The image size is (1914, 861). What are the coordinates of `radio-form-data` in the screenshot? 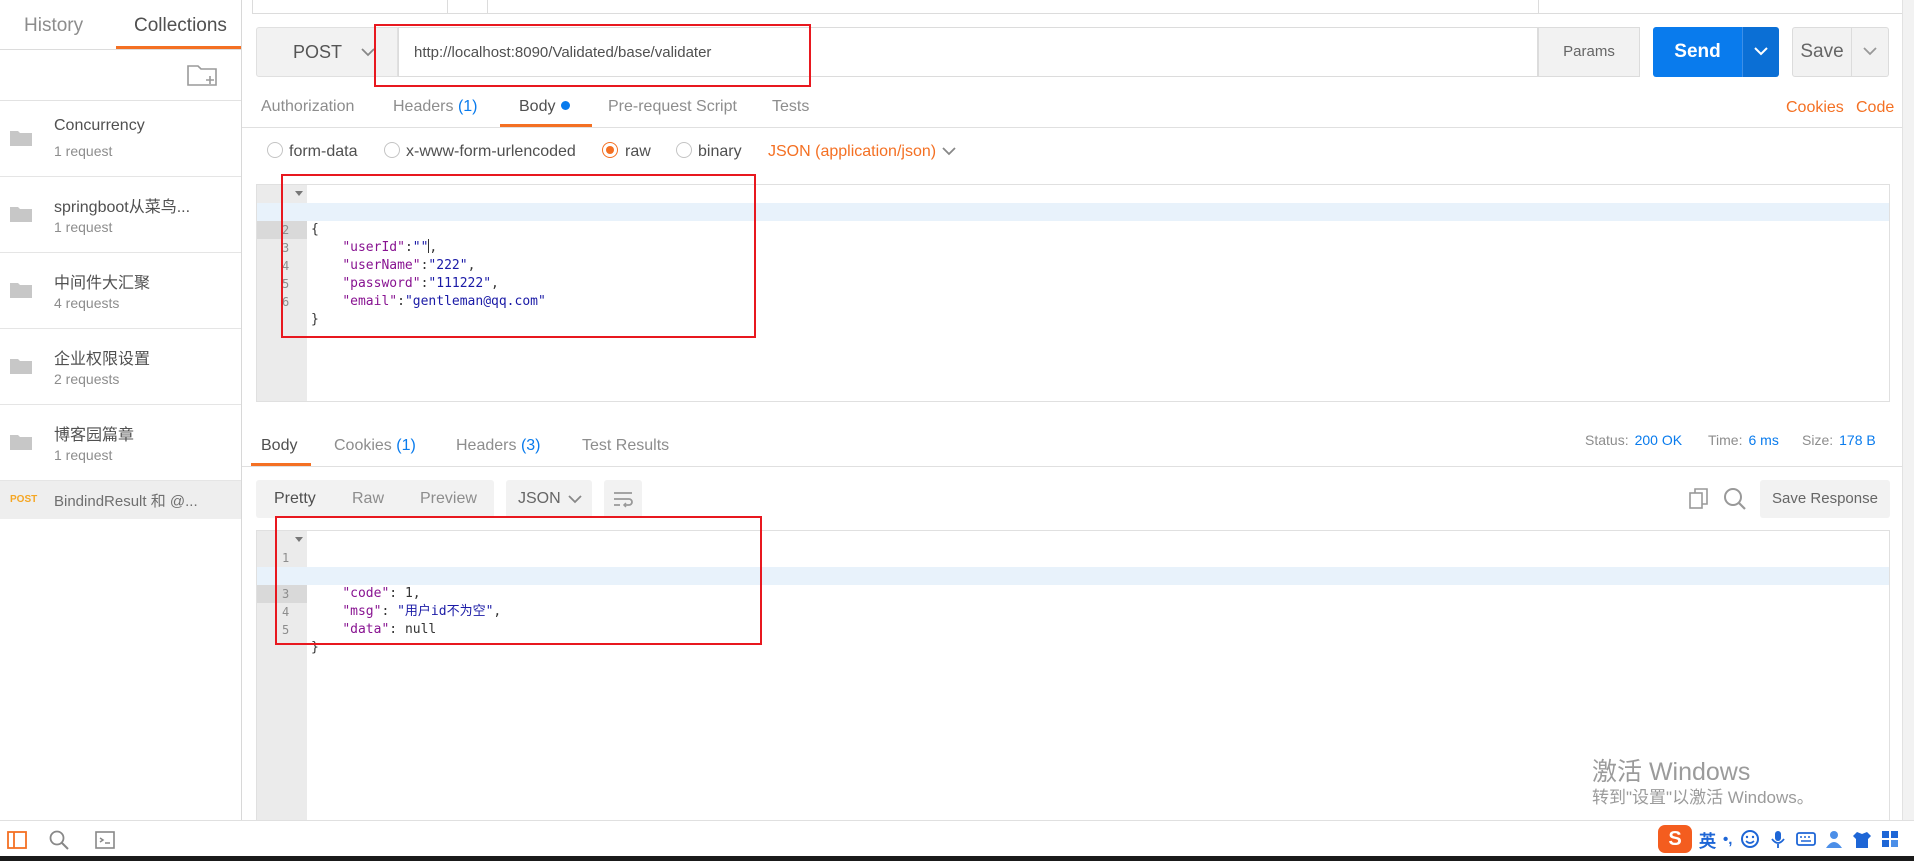 It's located at (275, 150).